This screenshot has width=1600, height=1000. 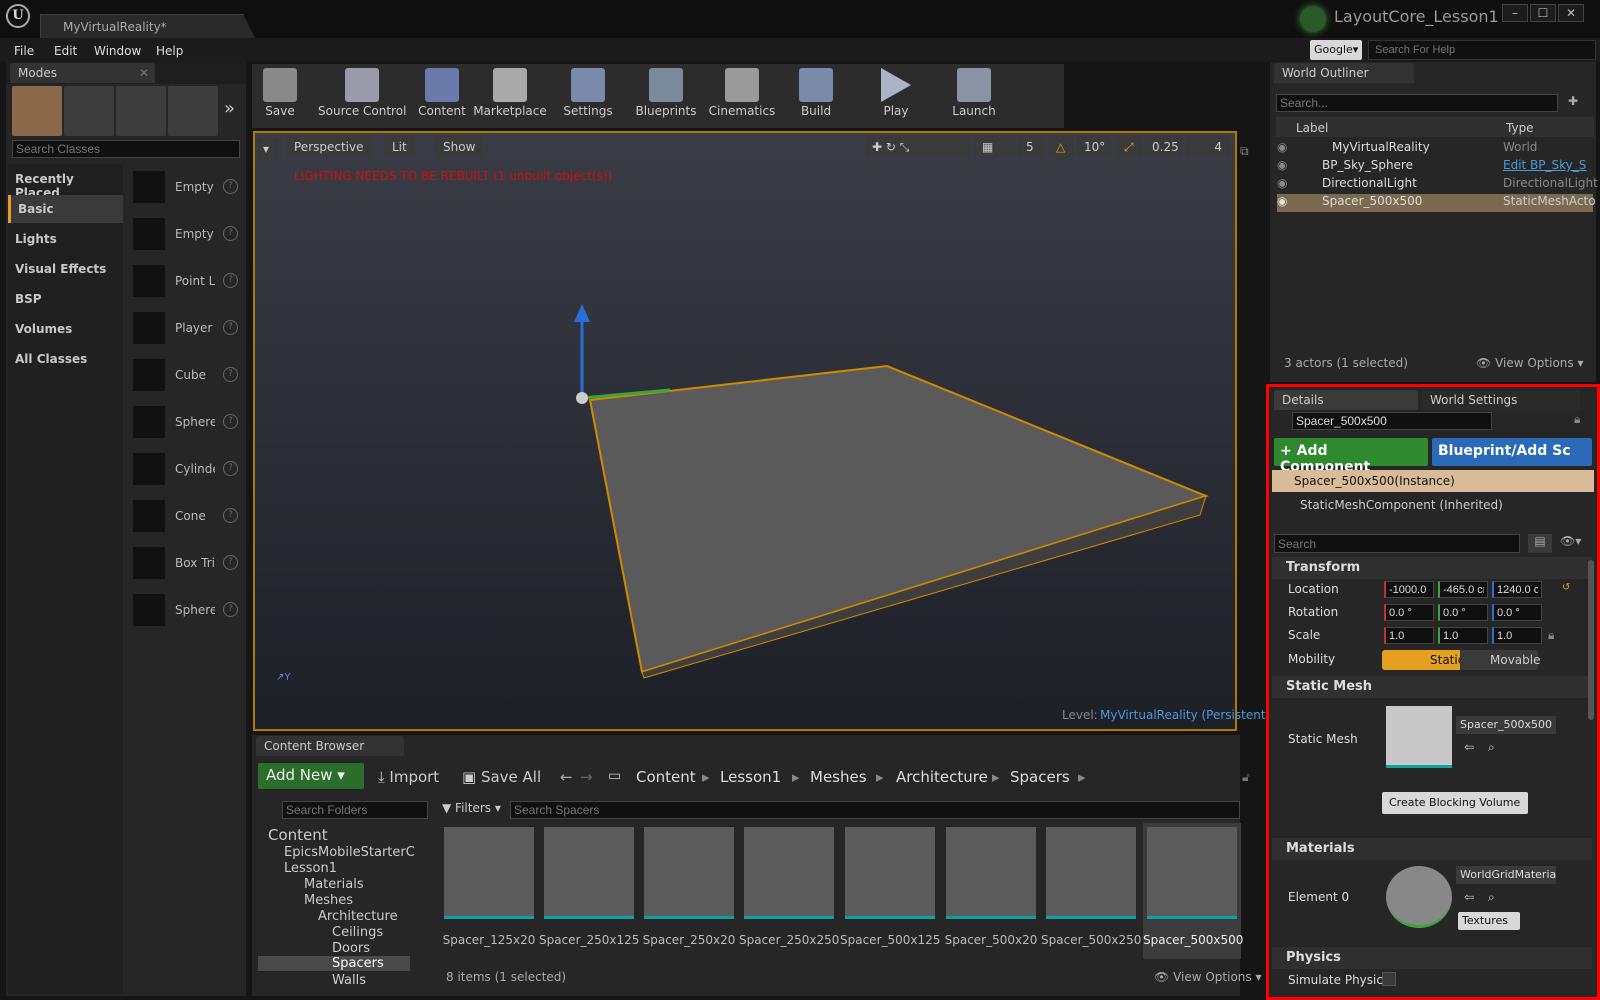 What do you see at coordinates (816, 96) in the screenshot?
I see `toolbar-build: Build` at bounding box center [816, 96].